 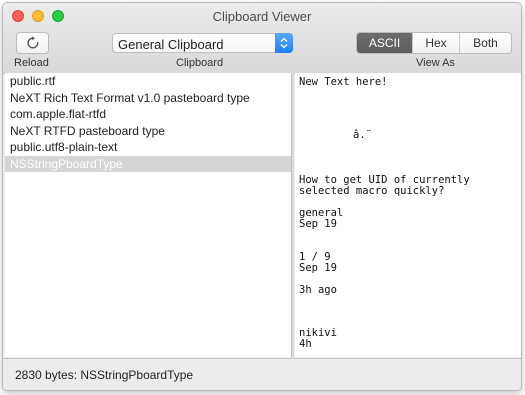 What do you see at coordinates (293, 215) in the screenshot?
I see `split-view-divider` at bounding box center [293, 215].